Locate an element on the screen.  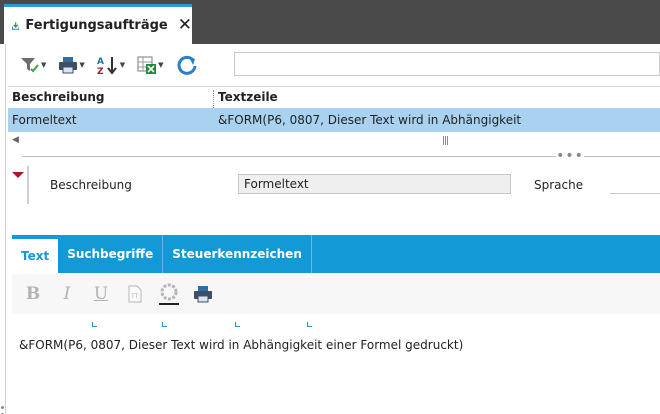
print-button: ▼ is located at coordinates (71, 65).